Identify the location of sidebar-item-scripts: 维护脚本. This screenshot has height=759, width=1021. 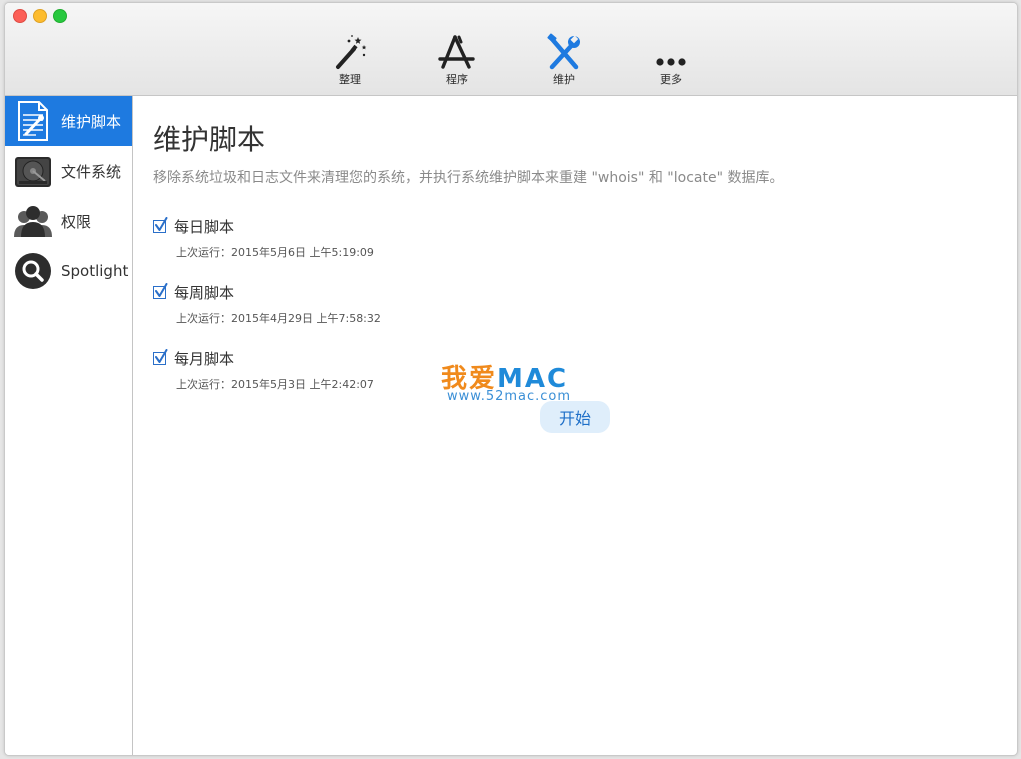
(68, 121).